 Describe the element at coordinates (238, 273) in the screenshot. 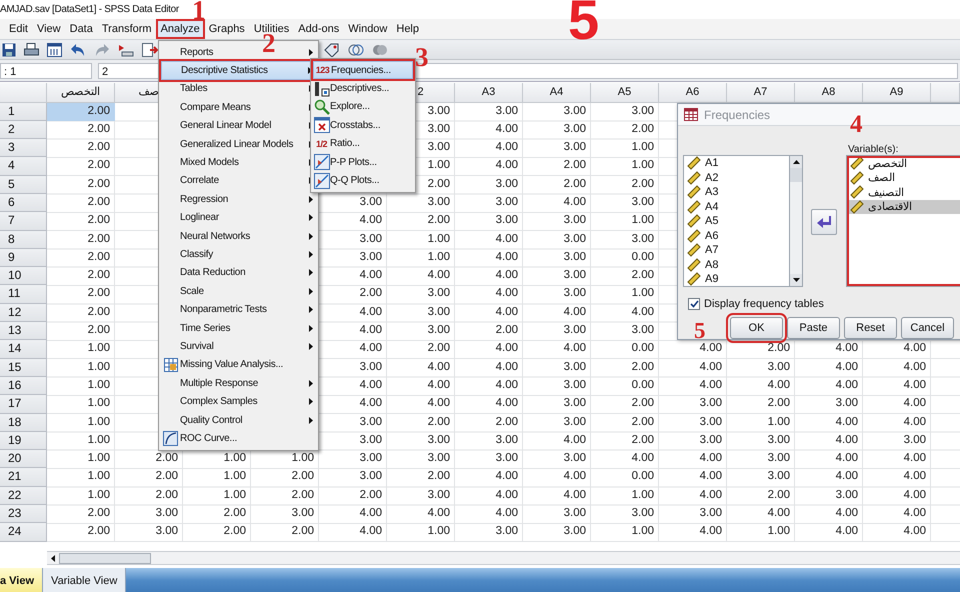

I see `menu-item: Data Reduction` at that location.